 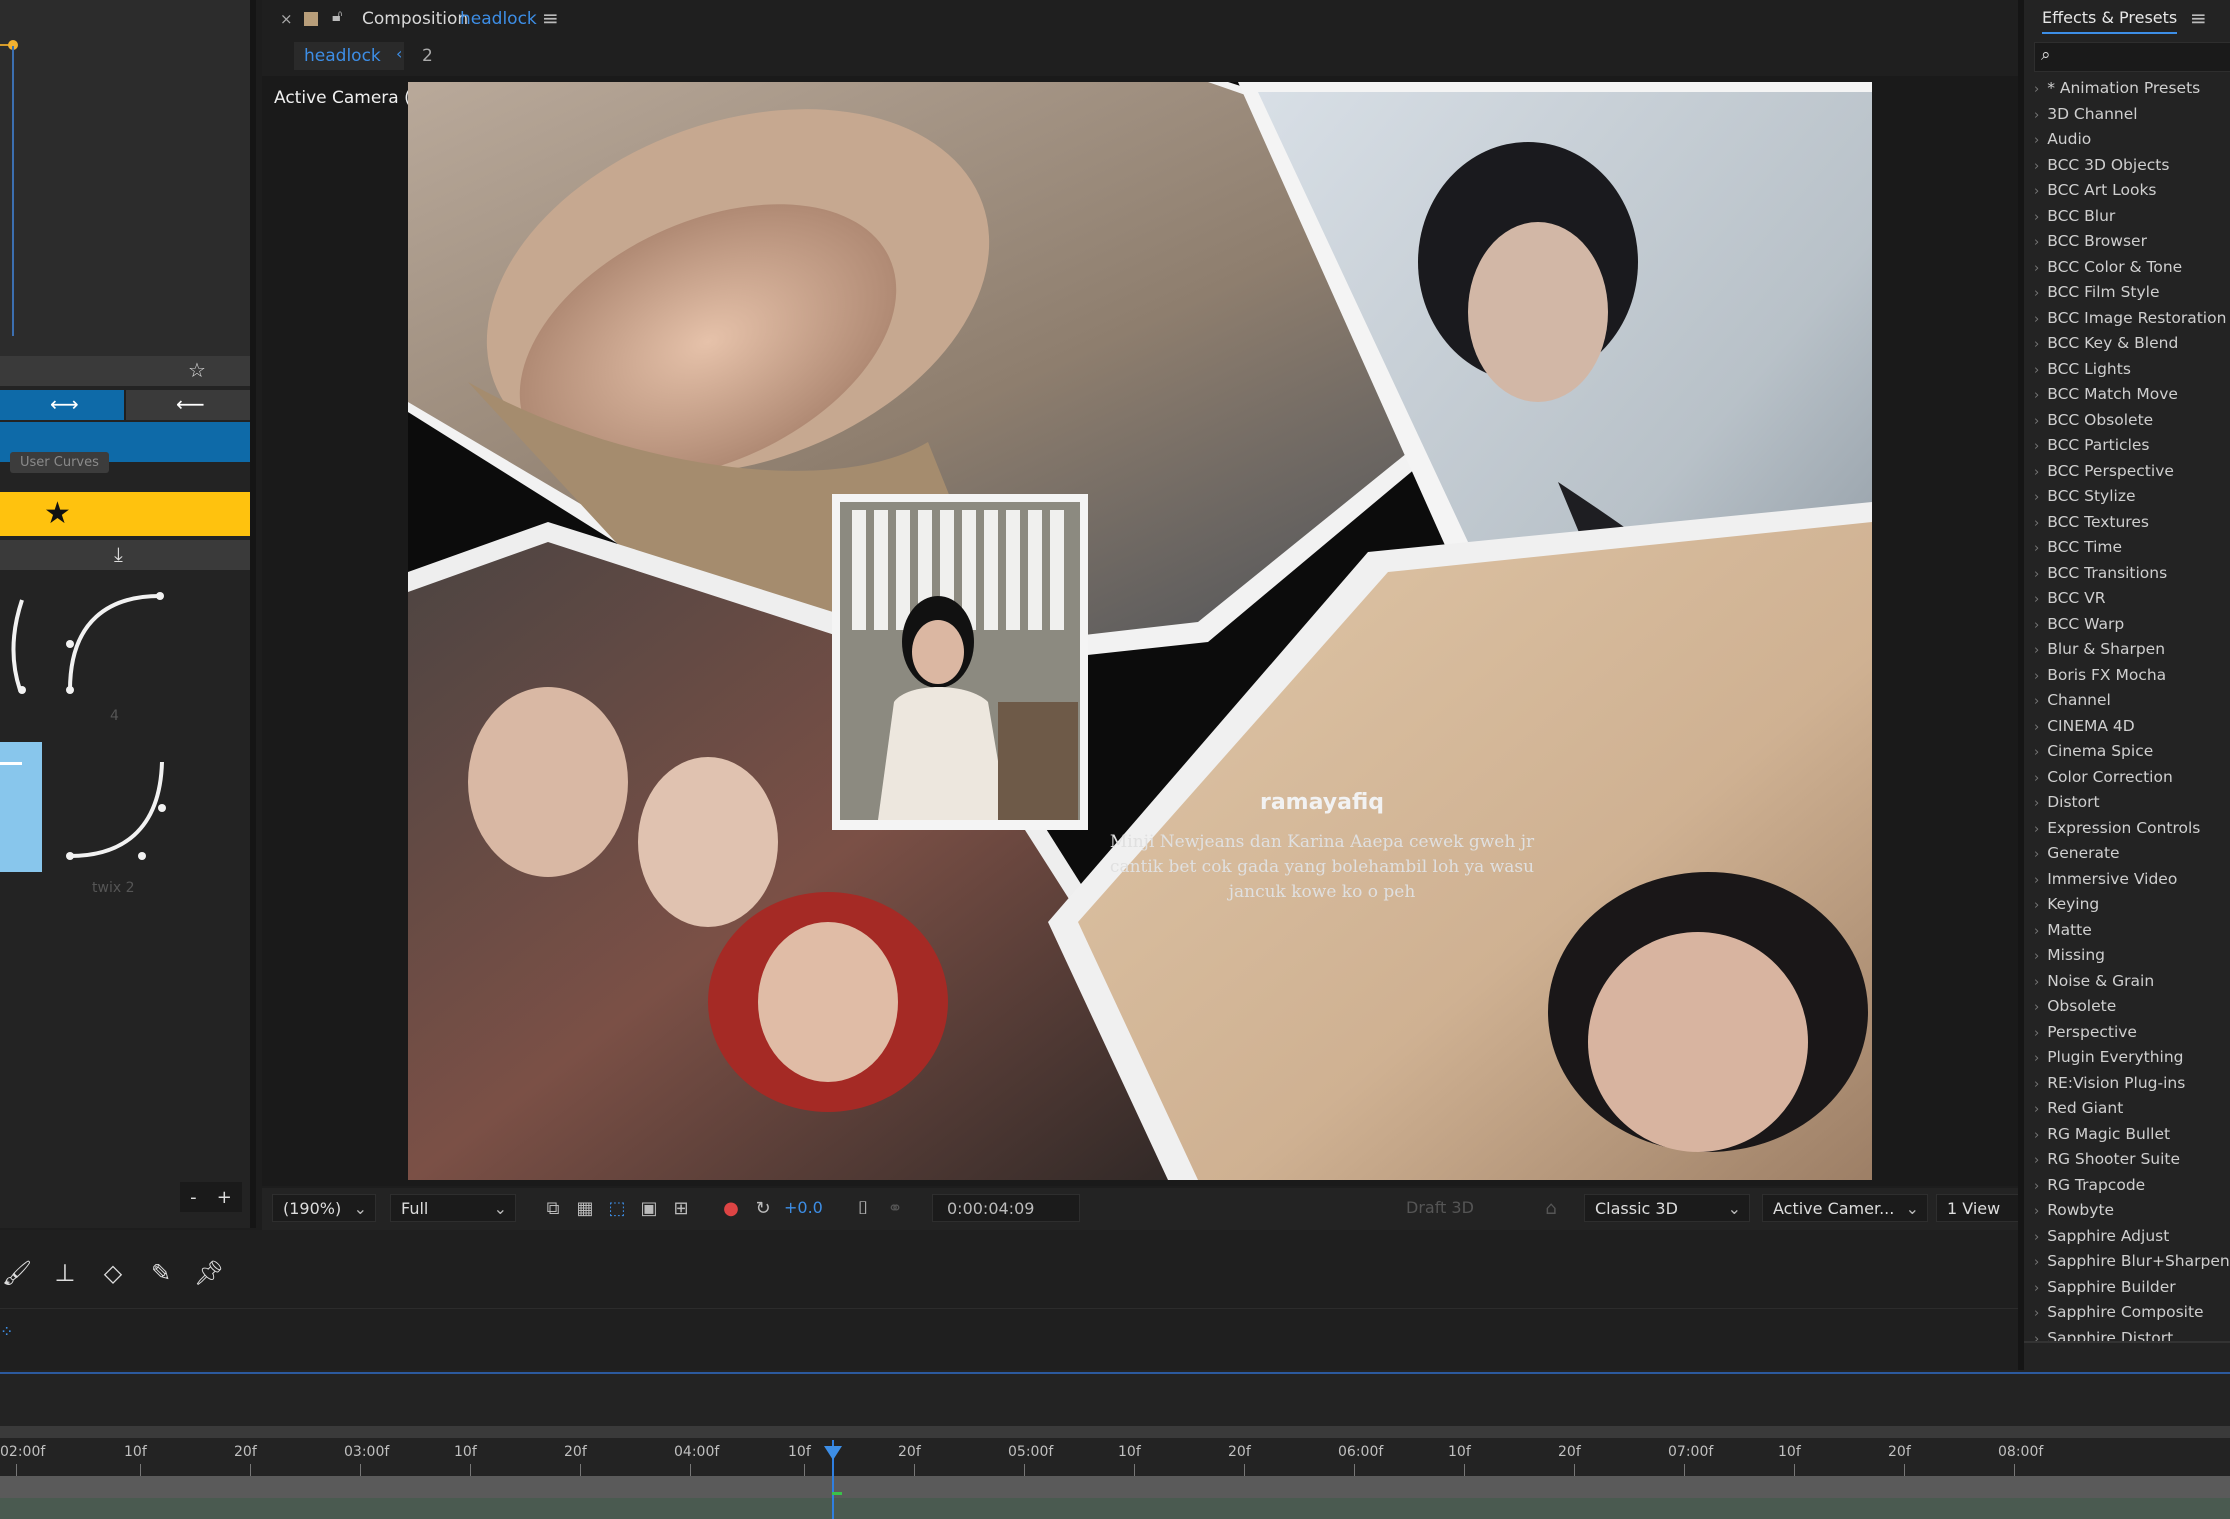 I want to click on effects-category-item: › Sapphire Adjust, so click(x=2127, y=1237).